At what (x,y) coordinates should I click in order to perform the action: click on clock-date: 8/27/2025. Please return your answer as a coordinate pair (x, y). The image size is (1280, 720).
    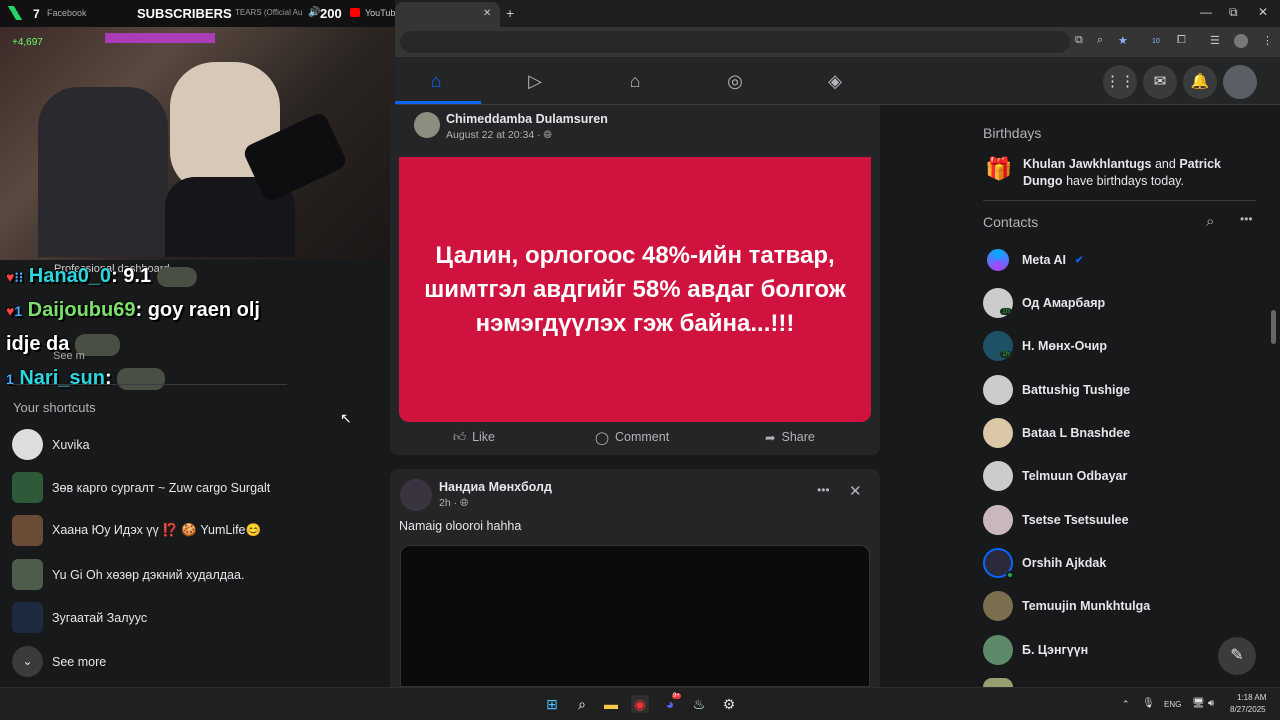
    Looking at the image, I should click on (1248, 709).